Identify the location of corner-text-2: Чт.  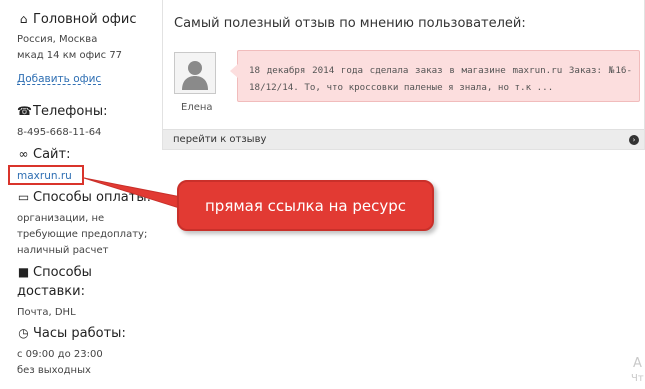
(637, 378).